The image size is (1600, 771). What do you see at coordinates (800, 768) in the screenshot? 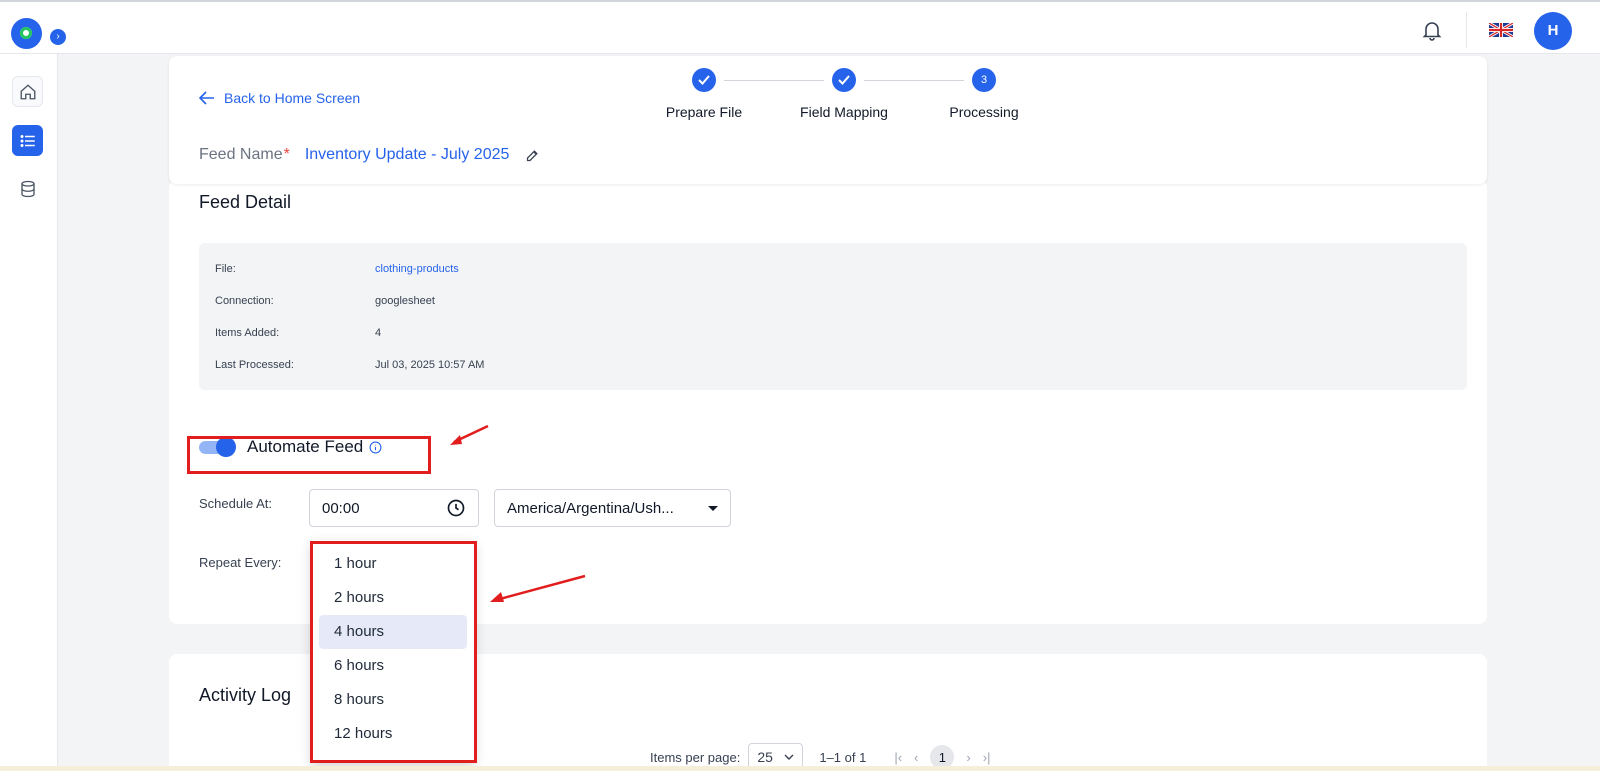
I see `bottom-strip` at bounding box center [800, 768].